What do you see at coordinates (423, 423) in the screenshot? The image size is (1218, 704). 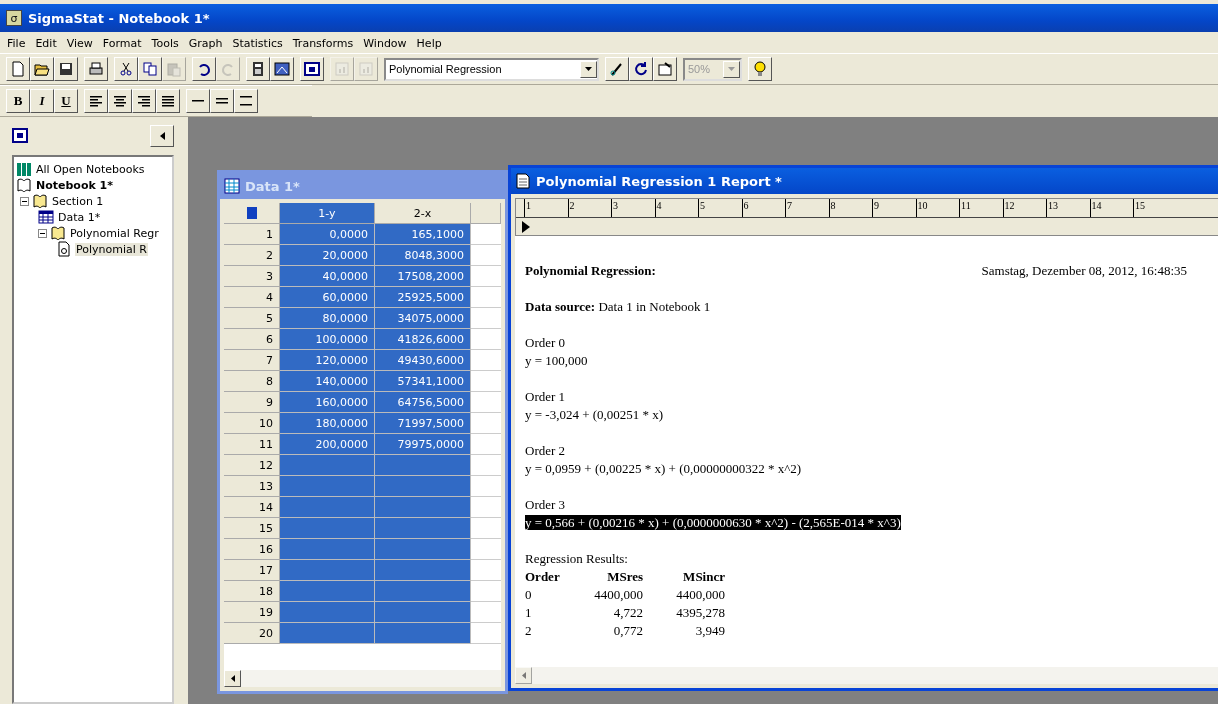 I see `table-cell: 71997,5000` at bounding box center [423, 423].